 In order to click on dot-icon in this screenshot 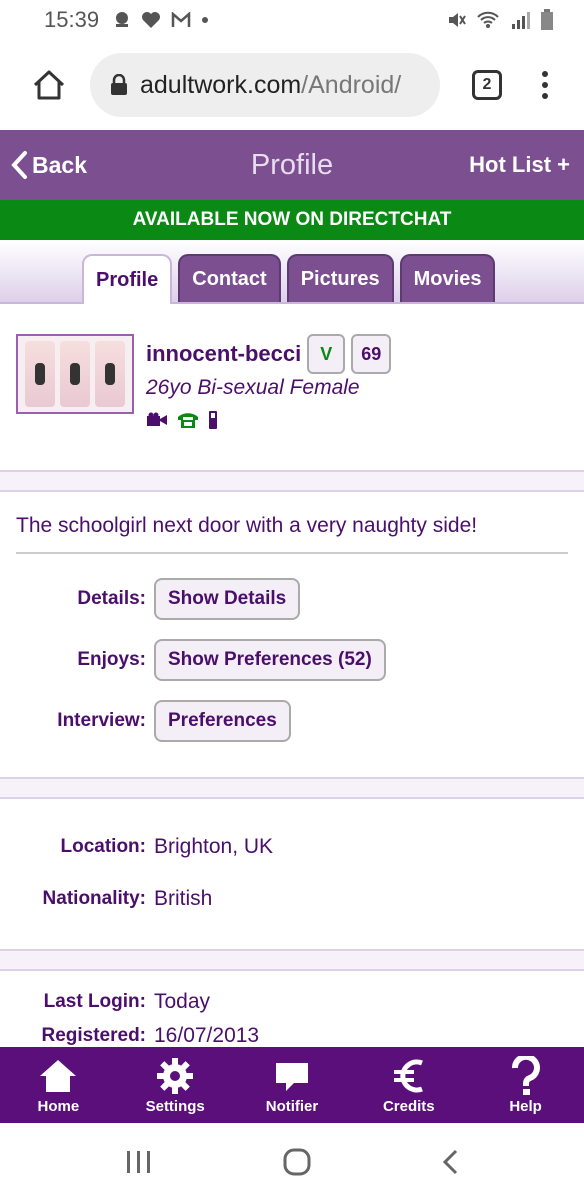, I will do `click(205, 20)`.